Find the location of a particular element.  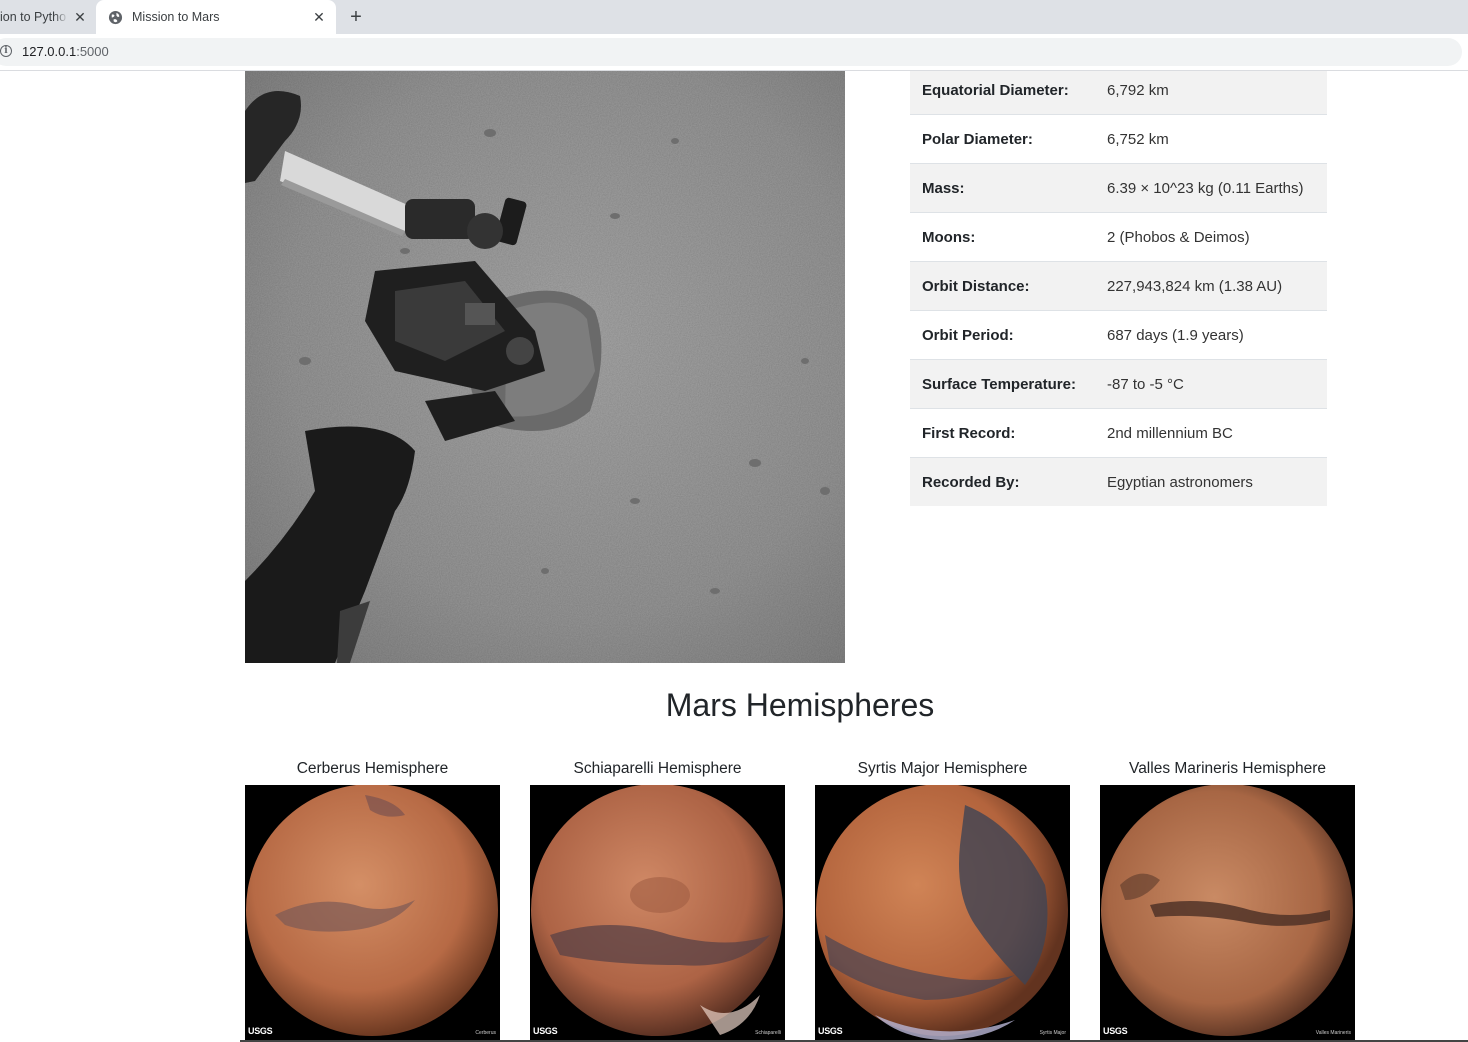

browser-tab-bar: ion to Pytho ✕ Mission to Mars ✕ + is located at coordinates (734, 17).